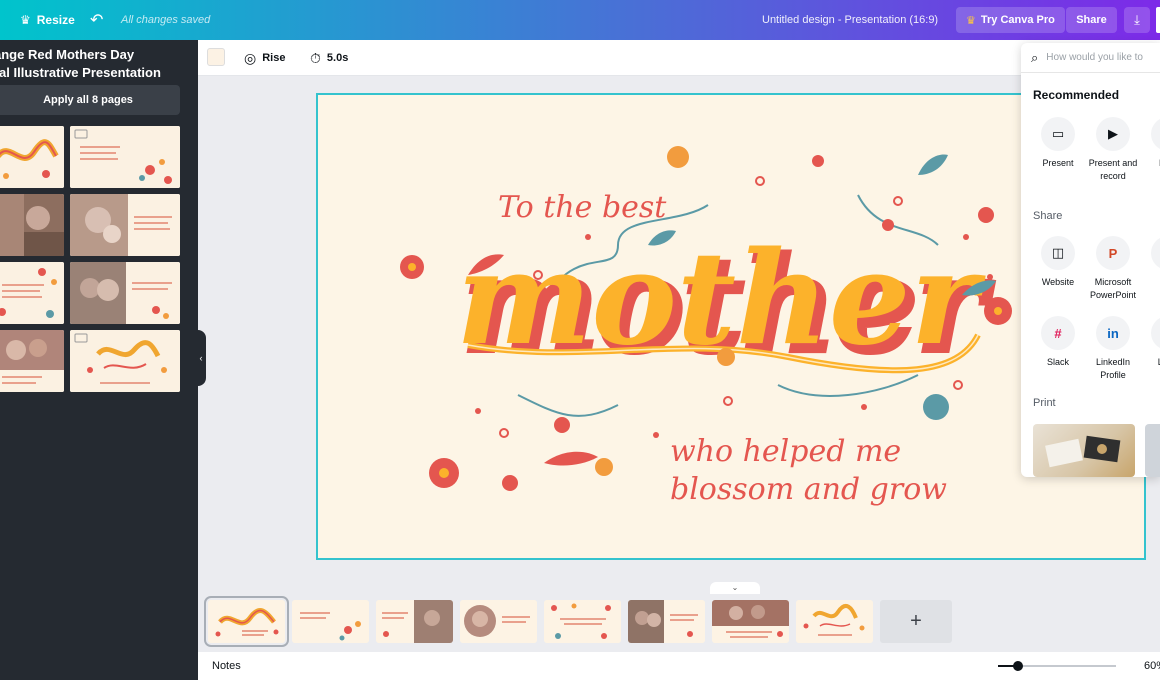 The width and height of the screenshot is (1160, 680). Describe the element at coordinates (679, 666) in the screenshot. I see `bottom-bar: Notes 60%` at that location.